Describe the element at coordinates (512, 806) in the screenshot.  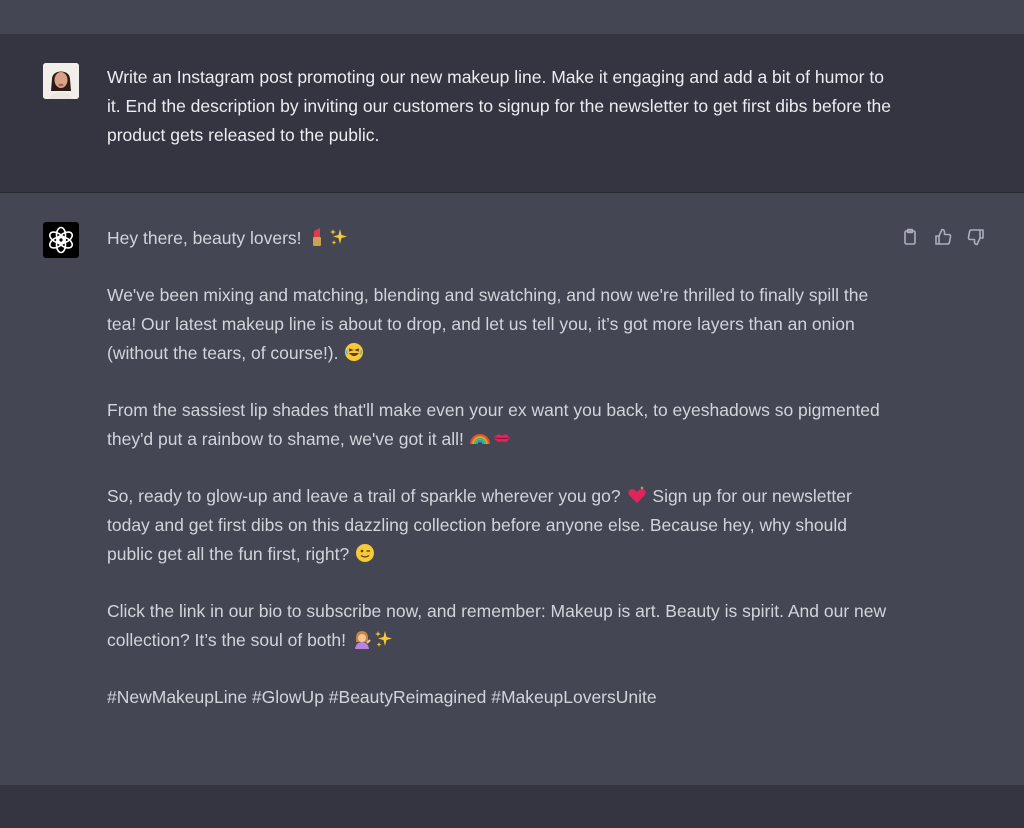
I see `bottom-band` at that location.